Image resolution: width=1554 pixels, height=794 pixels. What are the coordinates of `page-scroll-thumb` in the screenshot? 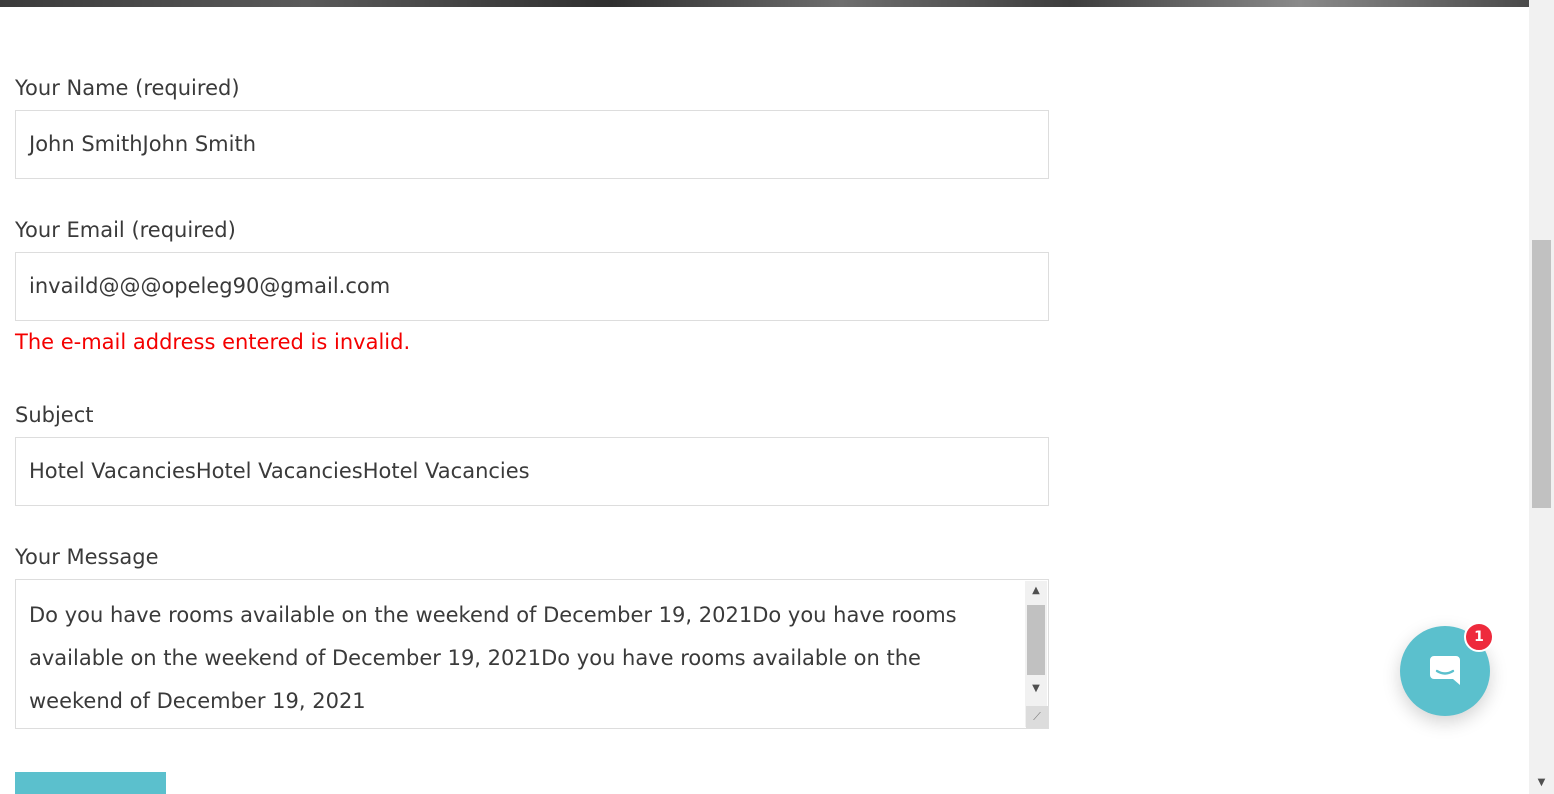 It's located at (1541, 374).